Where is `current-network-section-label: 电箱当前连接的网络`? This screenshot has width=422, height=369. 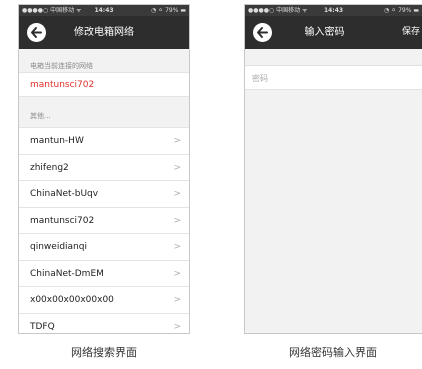 current-network-section-label: 电箱当前连接的网络 is located at coordinates (61, 66).